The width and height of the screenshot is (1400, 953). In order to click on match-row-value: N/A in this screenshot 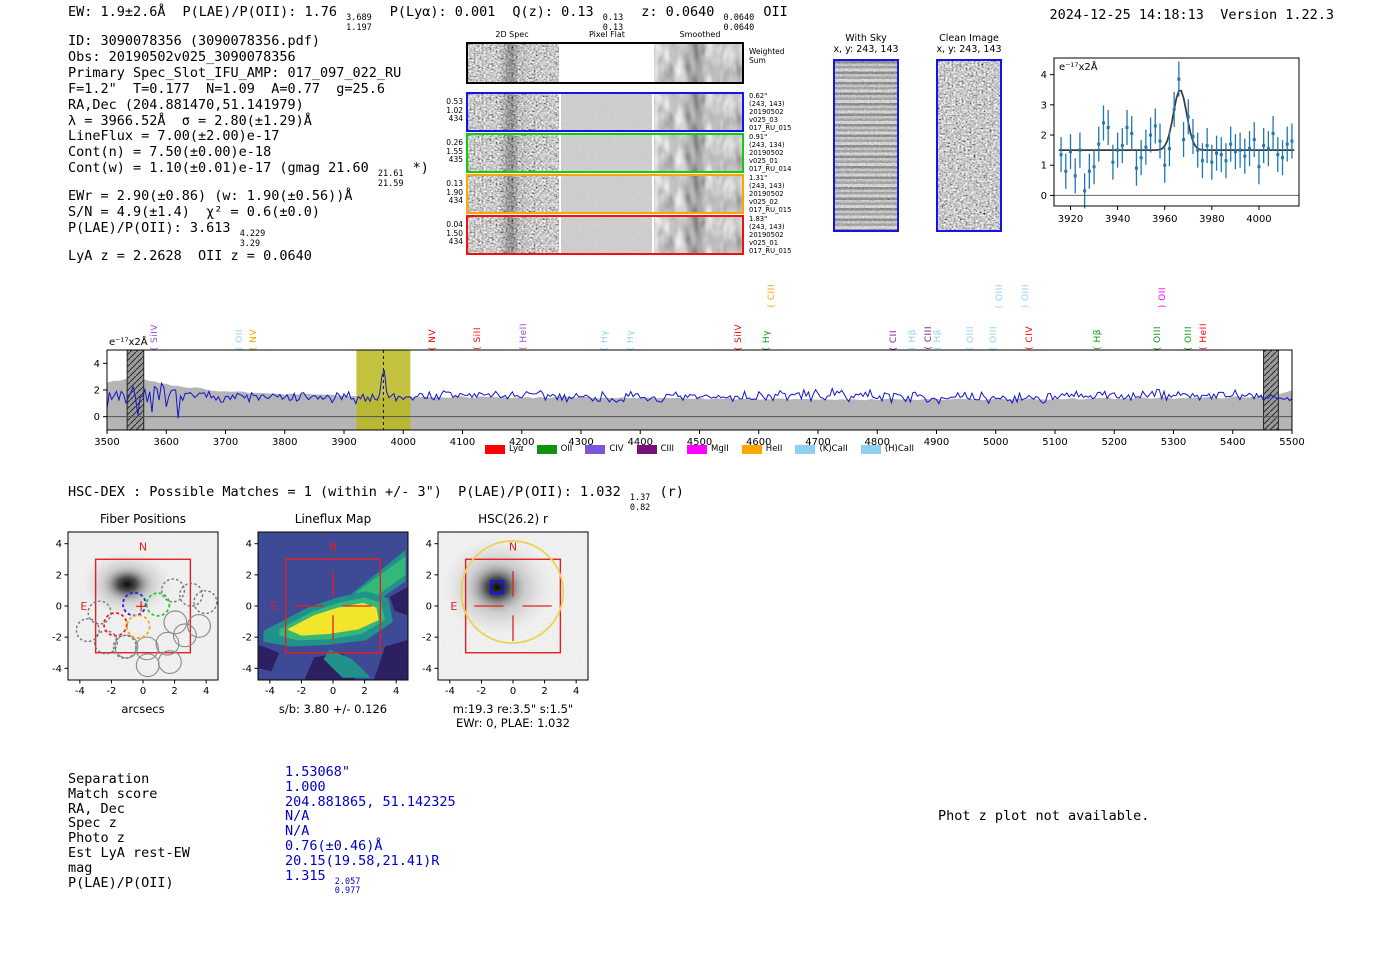, I will do `click(370, 816)`.